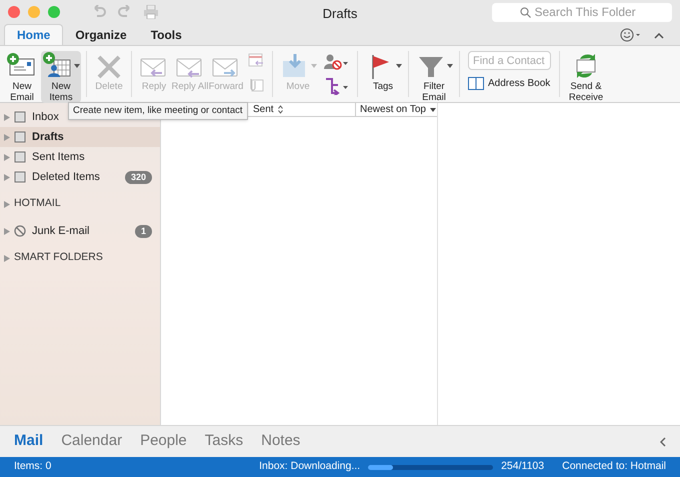 The width and height of the screenshot is (680, 477). Describe the element at coordinates (340, 14) in the screenshot. I see `window-title: Drafts` at that location.